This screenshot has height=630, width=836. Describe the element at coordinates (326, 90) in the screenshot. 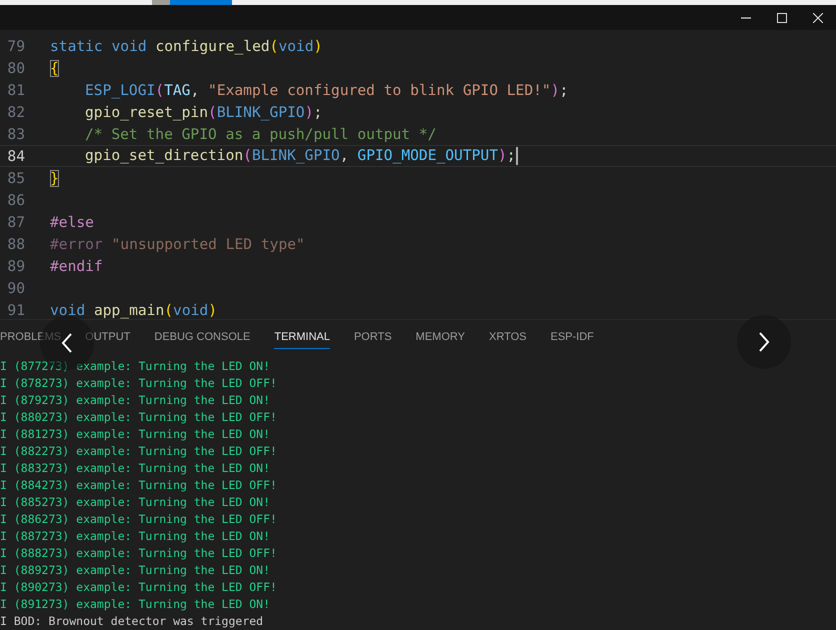

I see `code-line: ESP_LOGI(TAG, "Example configured to blink GPIO LED!");` at that location.